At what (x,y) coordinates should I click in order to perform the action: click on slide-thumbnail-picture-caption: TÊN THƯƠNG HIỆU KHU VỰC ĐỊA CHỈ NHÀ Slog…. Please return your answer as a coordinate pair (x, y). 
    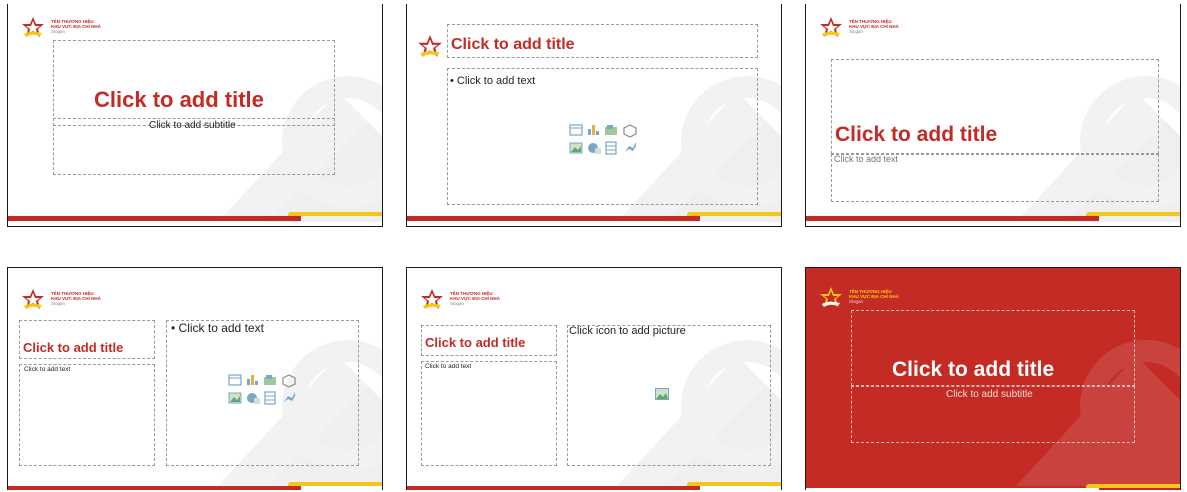
    Looking at the image, I should click on (594, 378).